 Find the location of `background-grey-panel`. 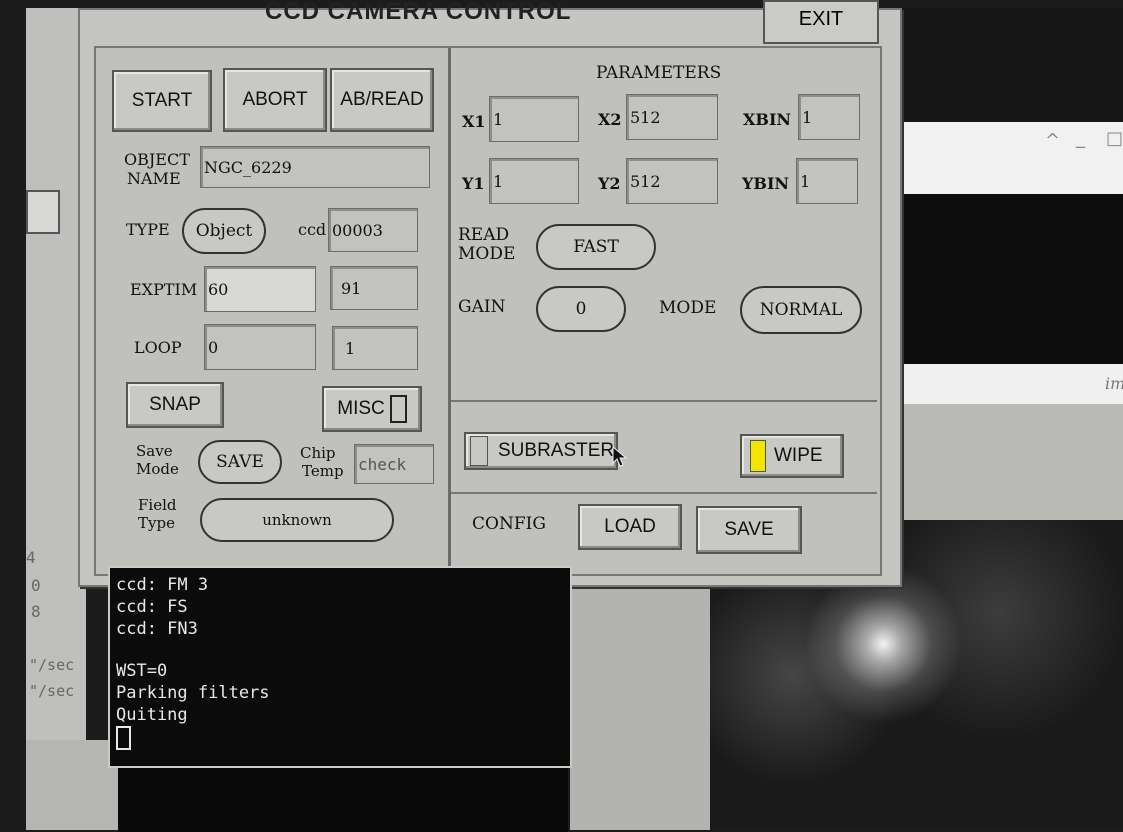

background-grey-panel is located at coordinates (1001, 464).